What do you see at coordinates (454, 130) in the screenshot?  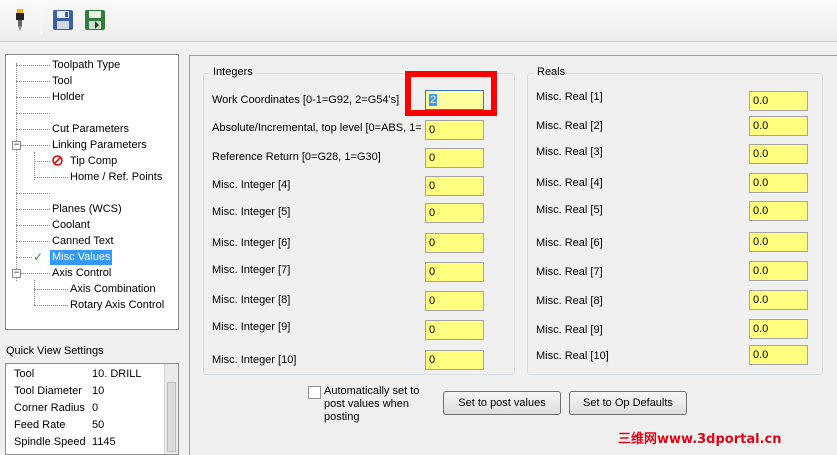 I see `absolute-incremental-field: 0` at bounding box center [454, 130].